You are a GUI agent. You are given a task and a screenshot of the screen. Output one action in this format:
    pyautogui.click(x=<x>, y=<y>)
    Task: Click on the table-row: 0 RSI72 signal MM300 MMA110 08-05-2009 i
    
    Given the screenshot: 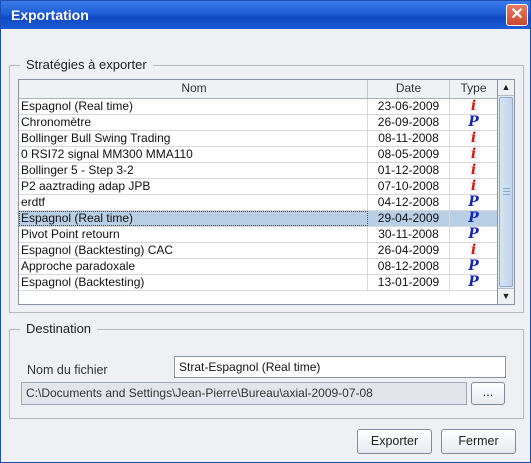 What is the action you would take?
    pyautogui.click(x=258, y=155)
    